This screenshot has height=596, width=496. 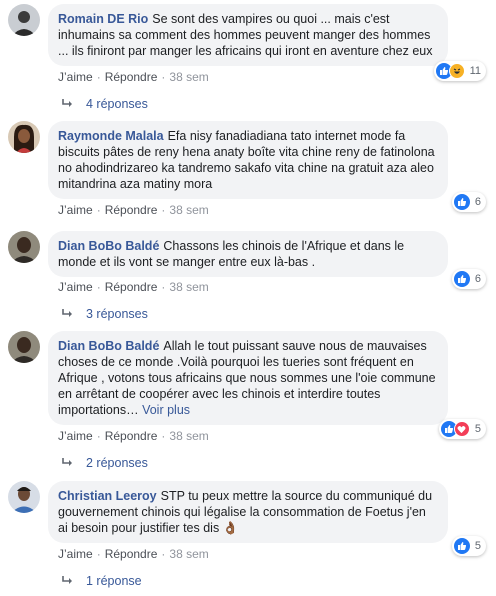 I want to click on view-replies-link: 2 réponses, so click(x=105, y=463).